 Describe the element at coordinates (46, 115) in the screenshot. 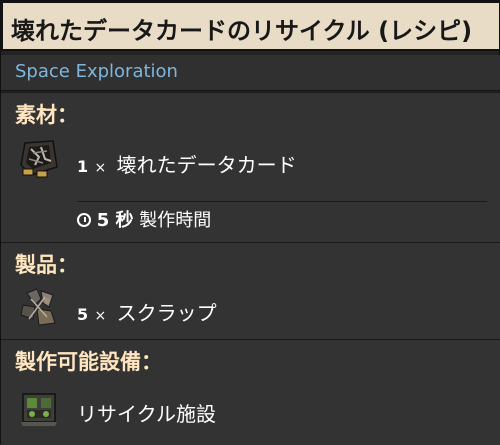

I see `ingredients-heading: 素材：` at that location.